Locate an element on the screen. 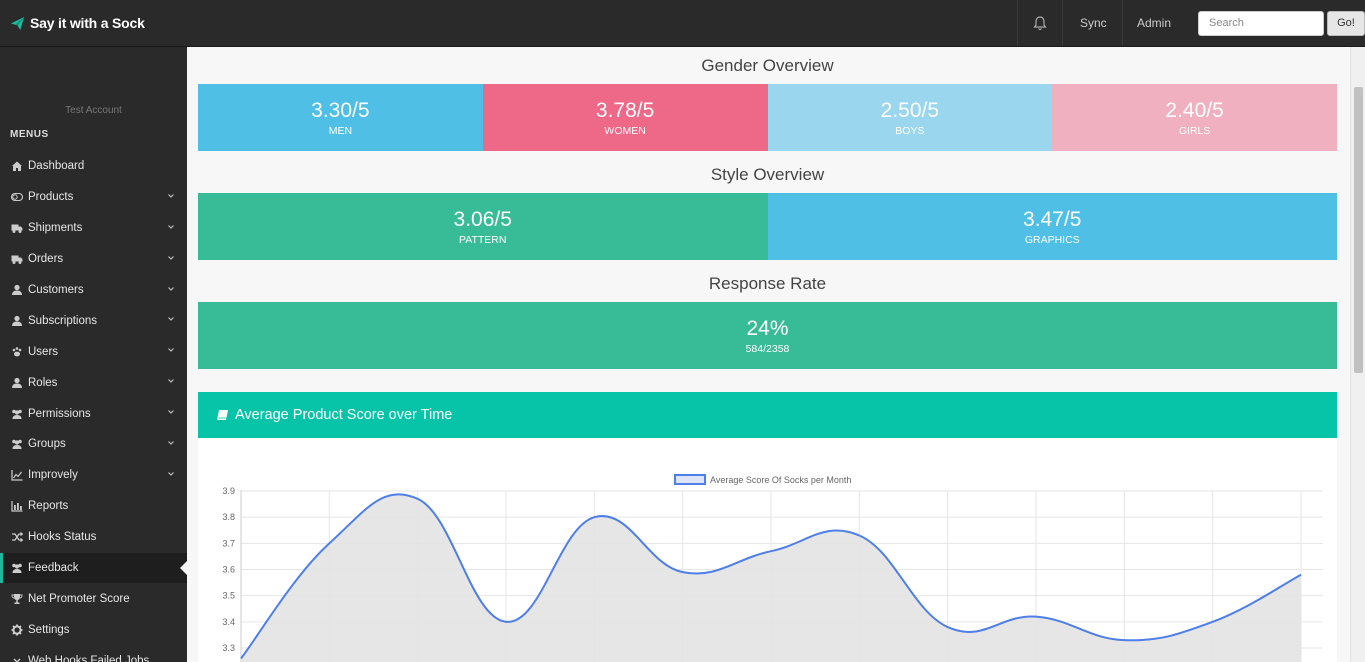  response-rate-count: 584/2358 is located at coordinates (767, 348).